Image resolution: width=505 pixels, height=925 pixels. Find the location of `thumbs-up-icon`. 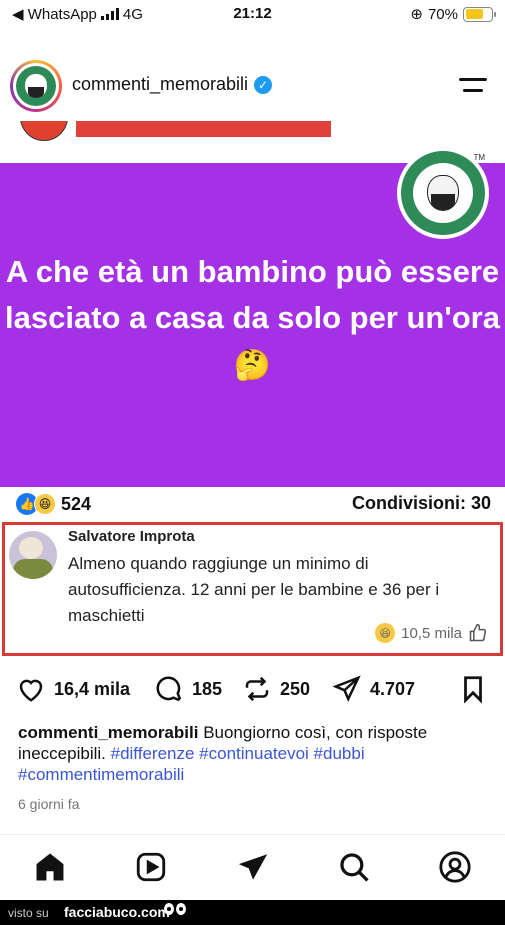

thumbs-up-icon is located at coordinates (478, 632).